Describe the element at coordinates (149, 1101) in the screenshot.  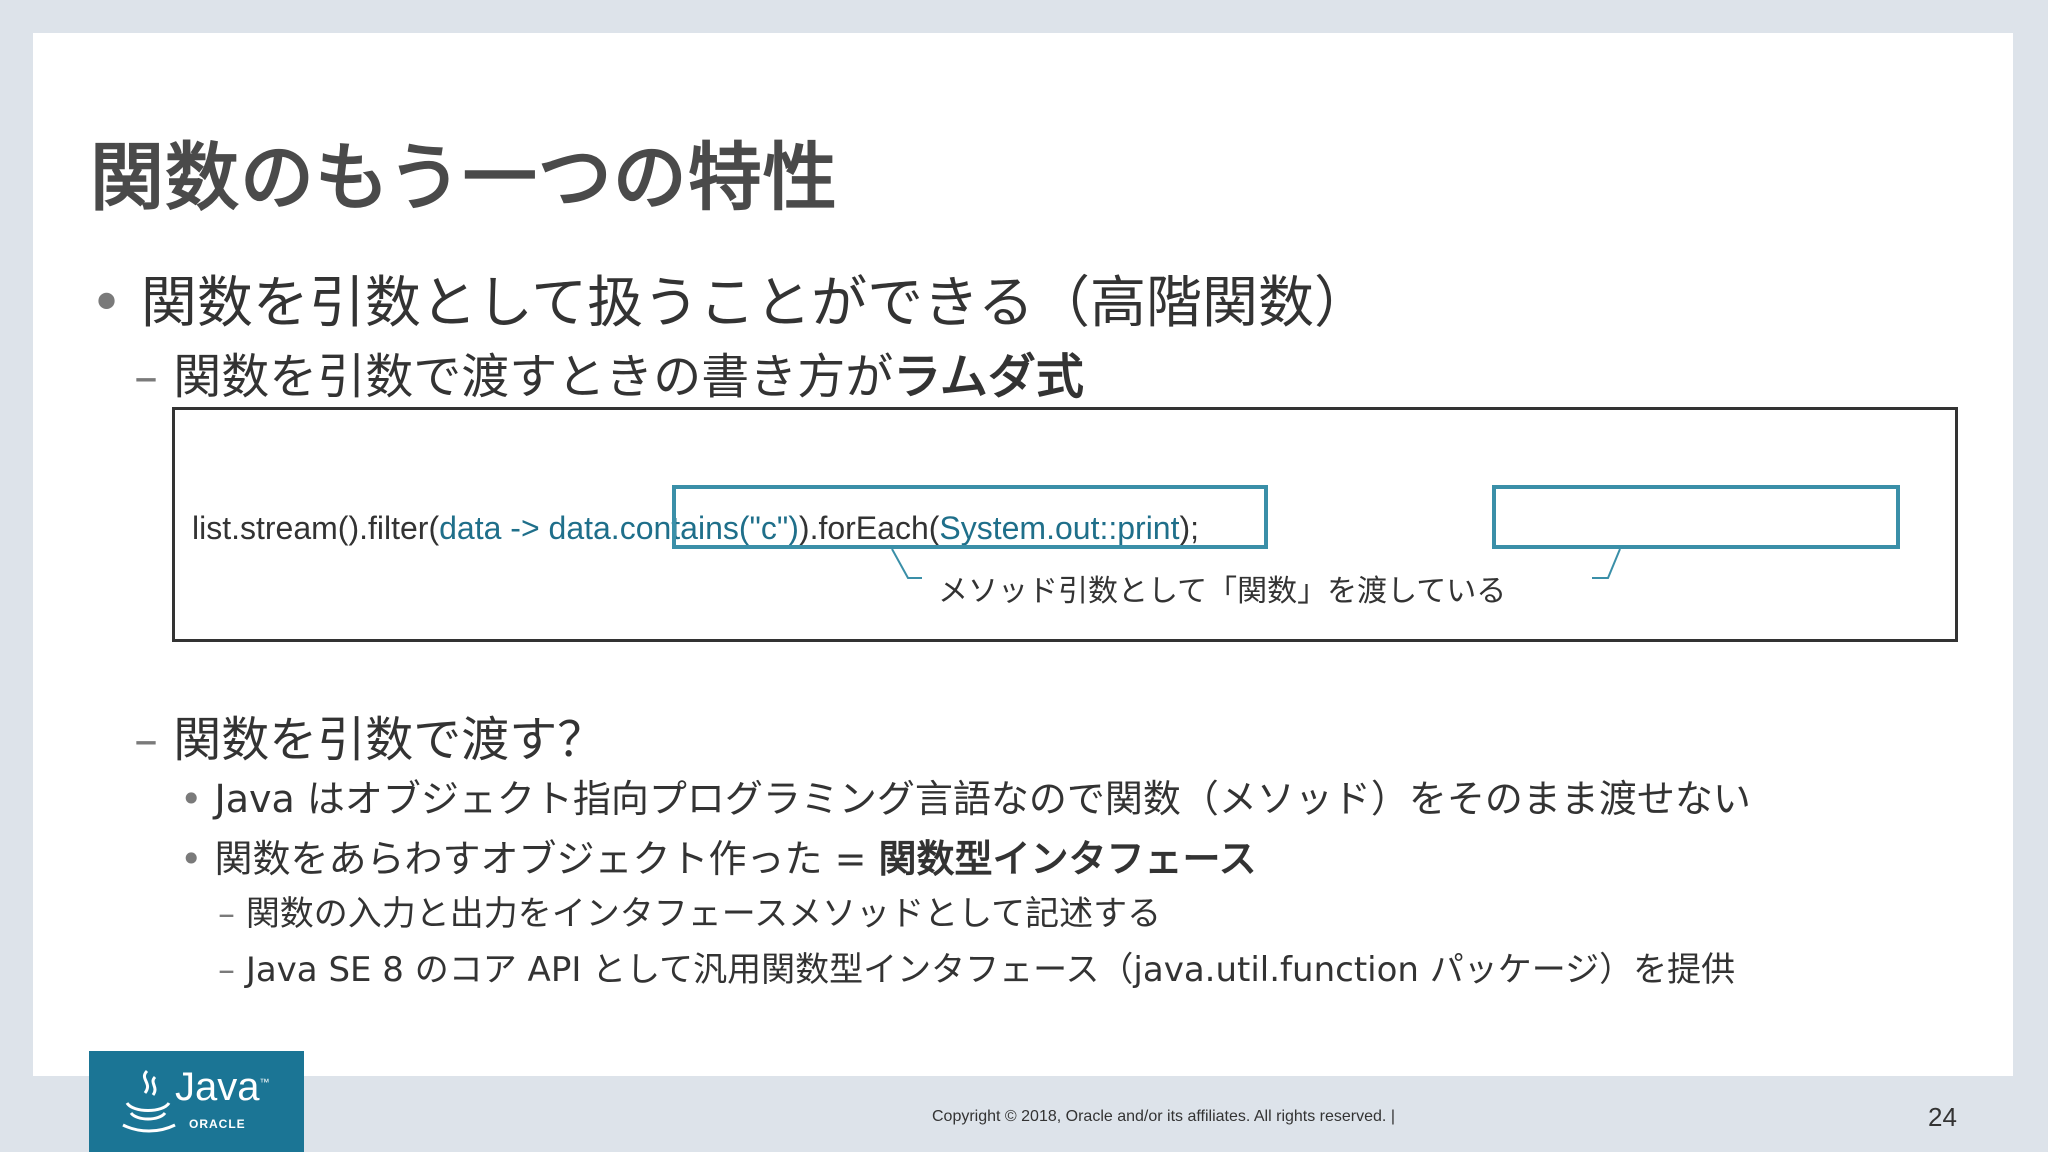
I see `java-cup-icon` at that location.